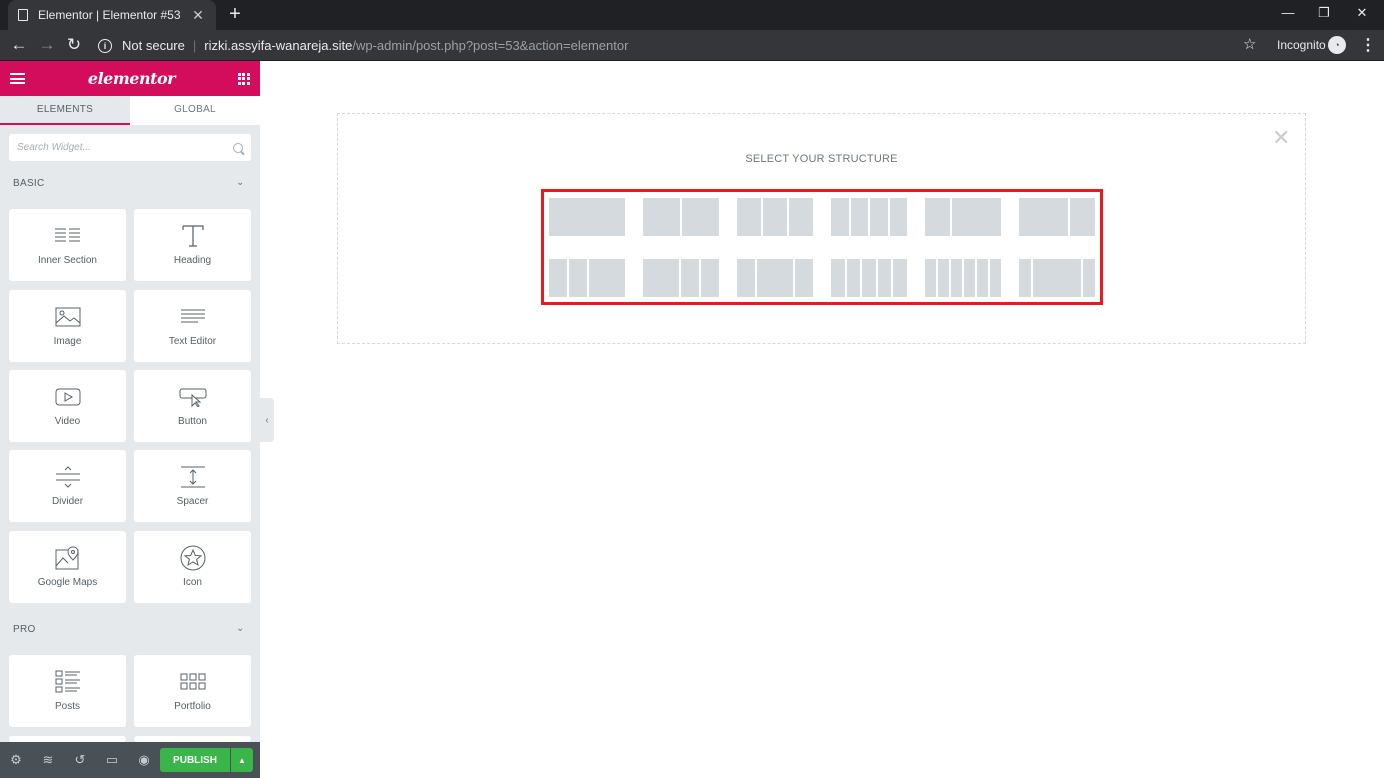 The height and width of the screenshot is (778, 1384). I want to click on widget-posts: Posts, so click(67, 691).